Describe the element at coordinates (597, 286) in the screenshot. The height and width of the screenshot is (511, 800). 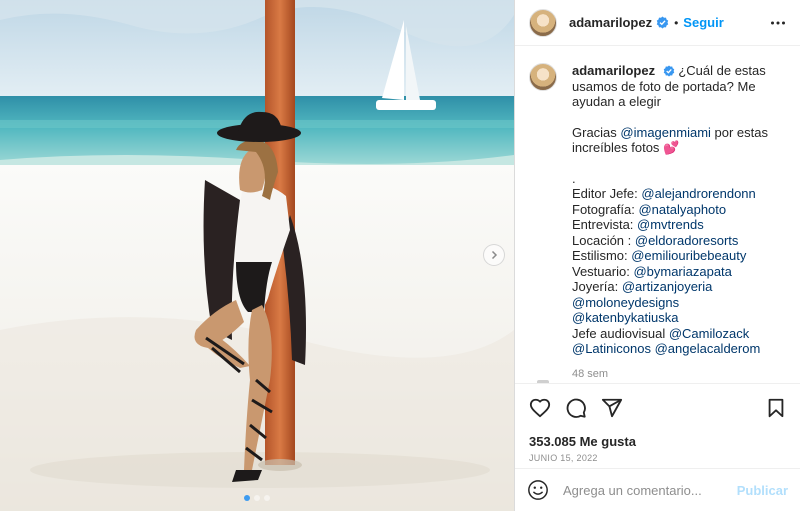
I see `credit-label: Joyería:` at that location.